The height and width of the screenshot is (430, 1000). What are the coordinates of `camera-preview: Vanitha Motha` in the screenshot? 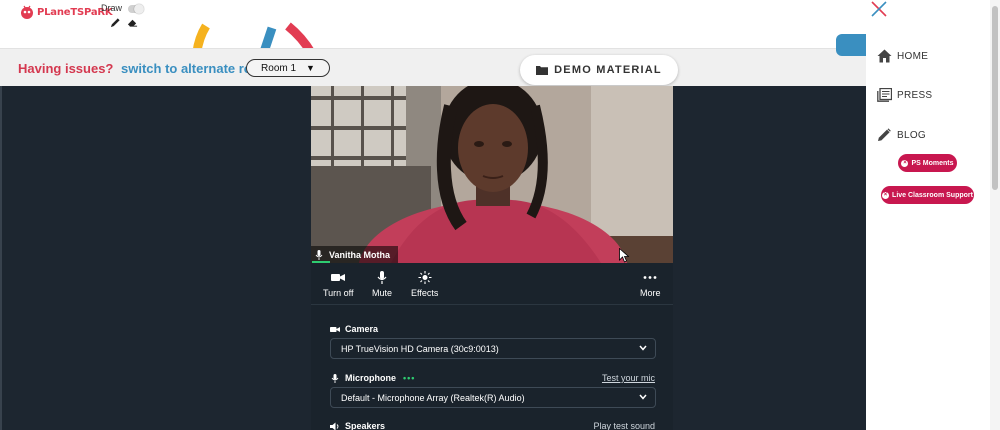 It's located at (492, 174).